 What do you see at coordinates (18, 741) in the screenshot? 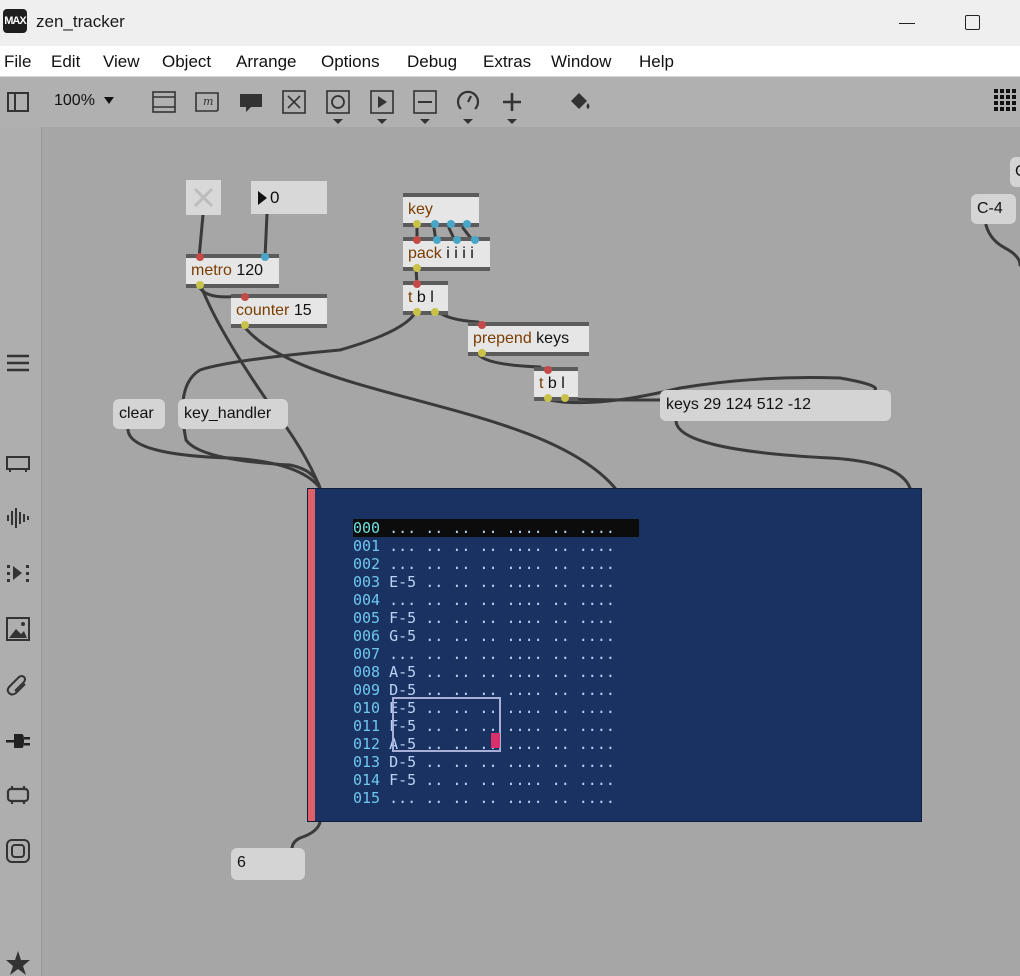
I see `plug-icon` at bounding box center [18, 741].